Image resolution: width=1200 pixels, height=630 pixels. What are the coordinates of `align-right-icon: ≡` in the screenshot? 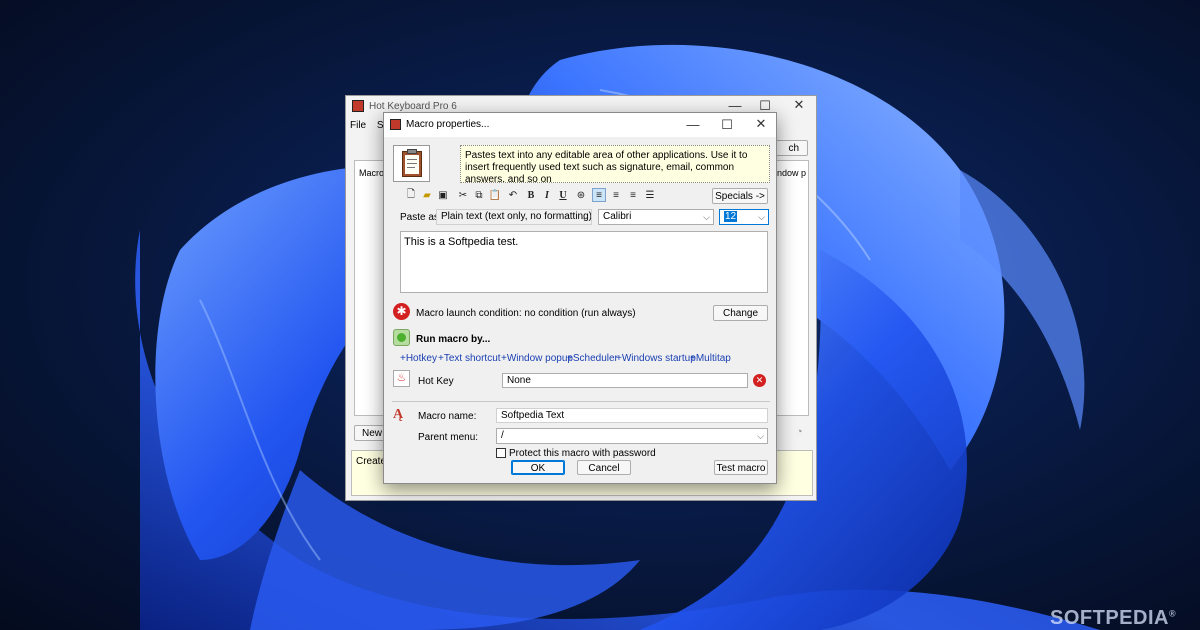 It's located at (633, 195).